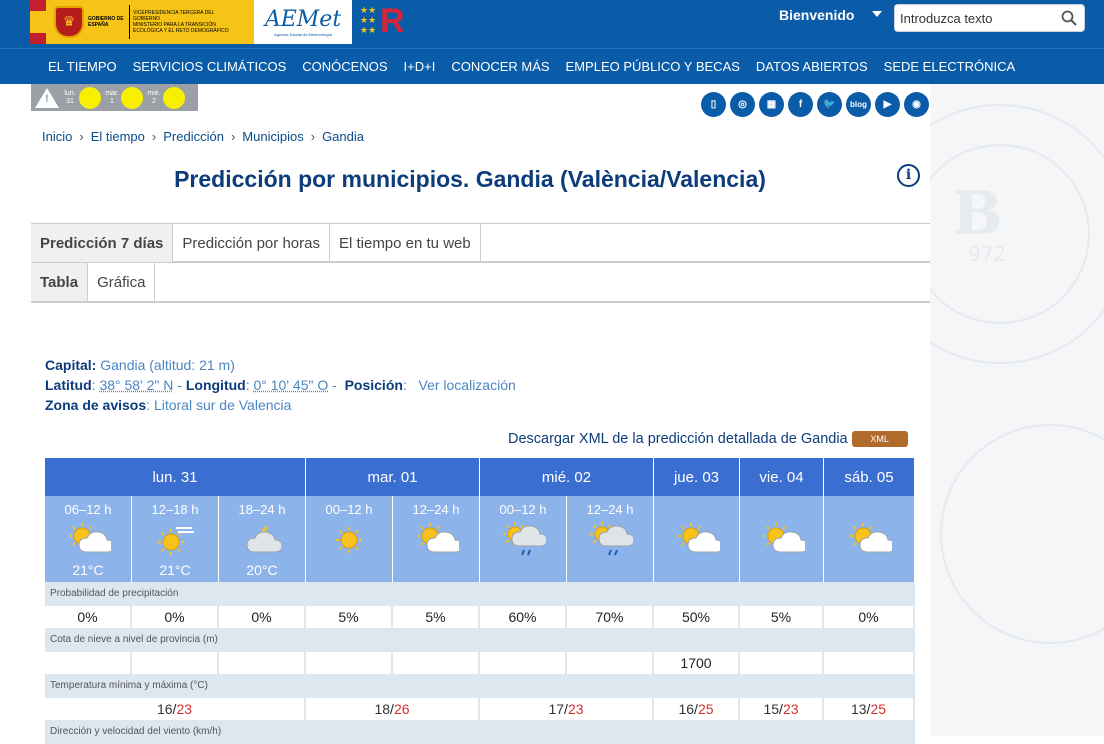 The height and width of the screenshot is (744, 1104). I want to click on network-icon: ▦, so click(771, 104).